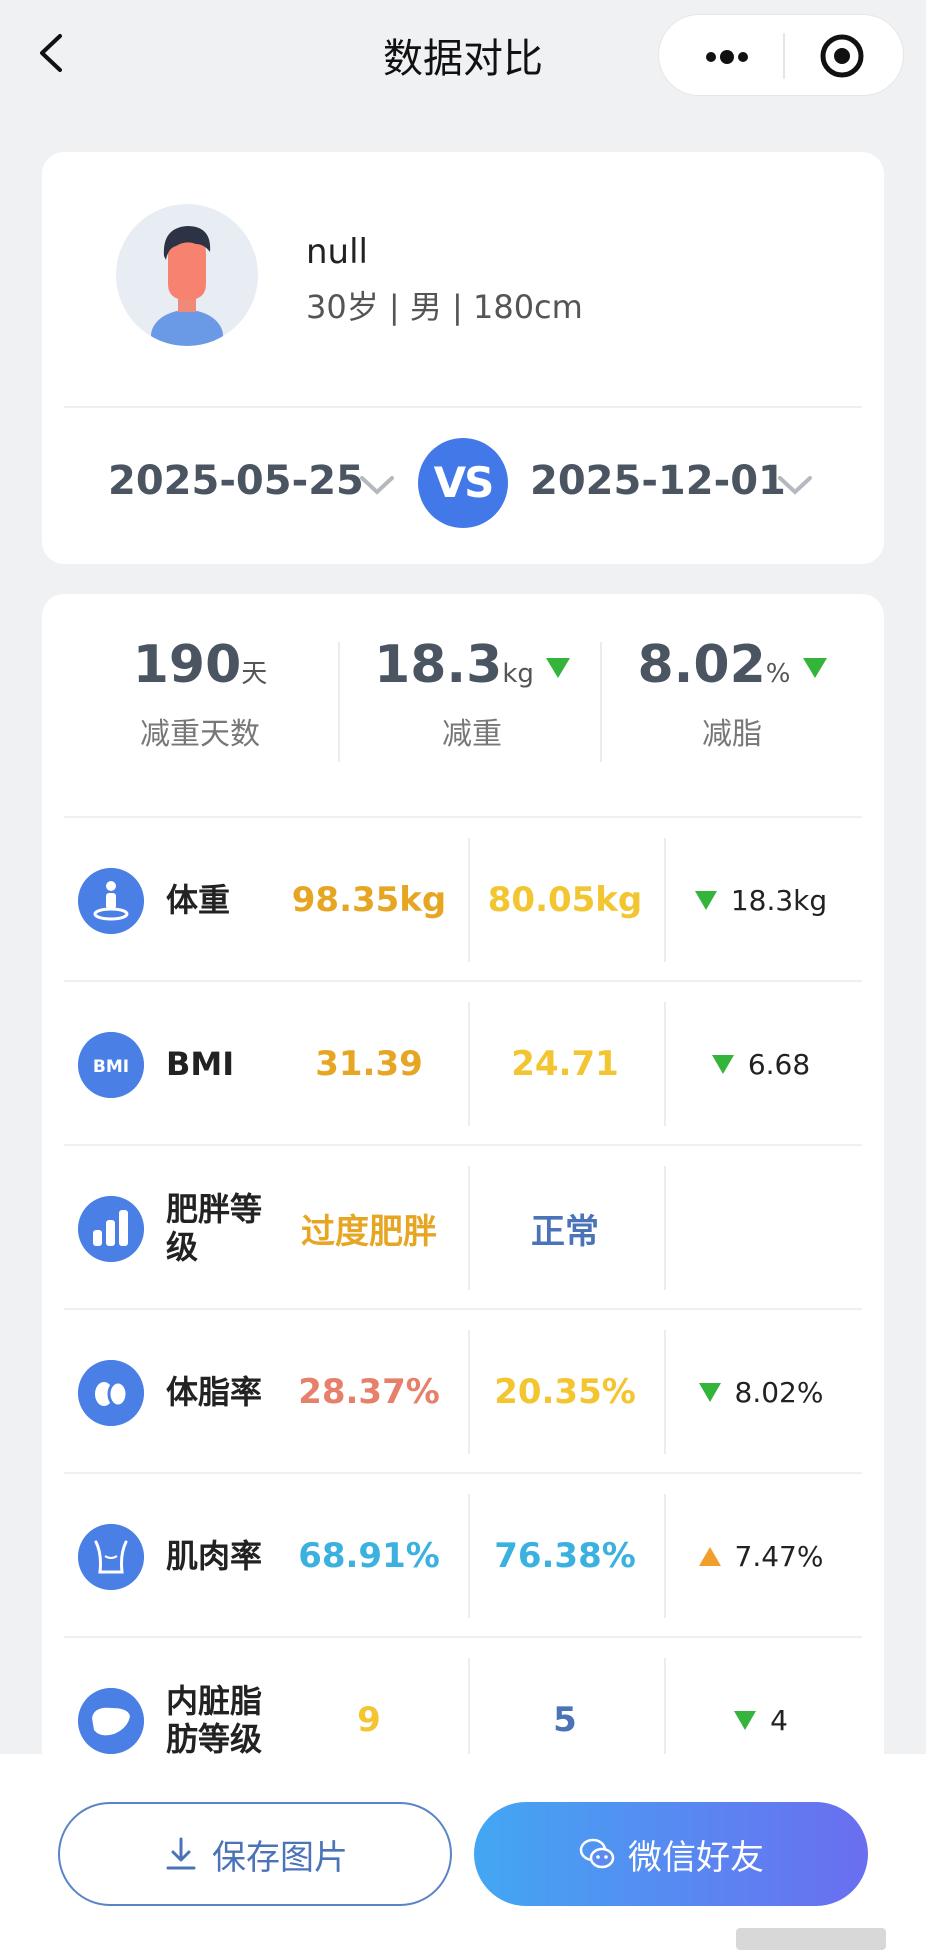  What do you see at coordinates (811, 1939) in the screenshot?
I see `home-indicator-icon` at bounding box center [811, 1939].